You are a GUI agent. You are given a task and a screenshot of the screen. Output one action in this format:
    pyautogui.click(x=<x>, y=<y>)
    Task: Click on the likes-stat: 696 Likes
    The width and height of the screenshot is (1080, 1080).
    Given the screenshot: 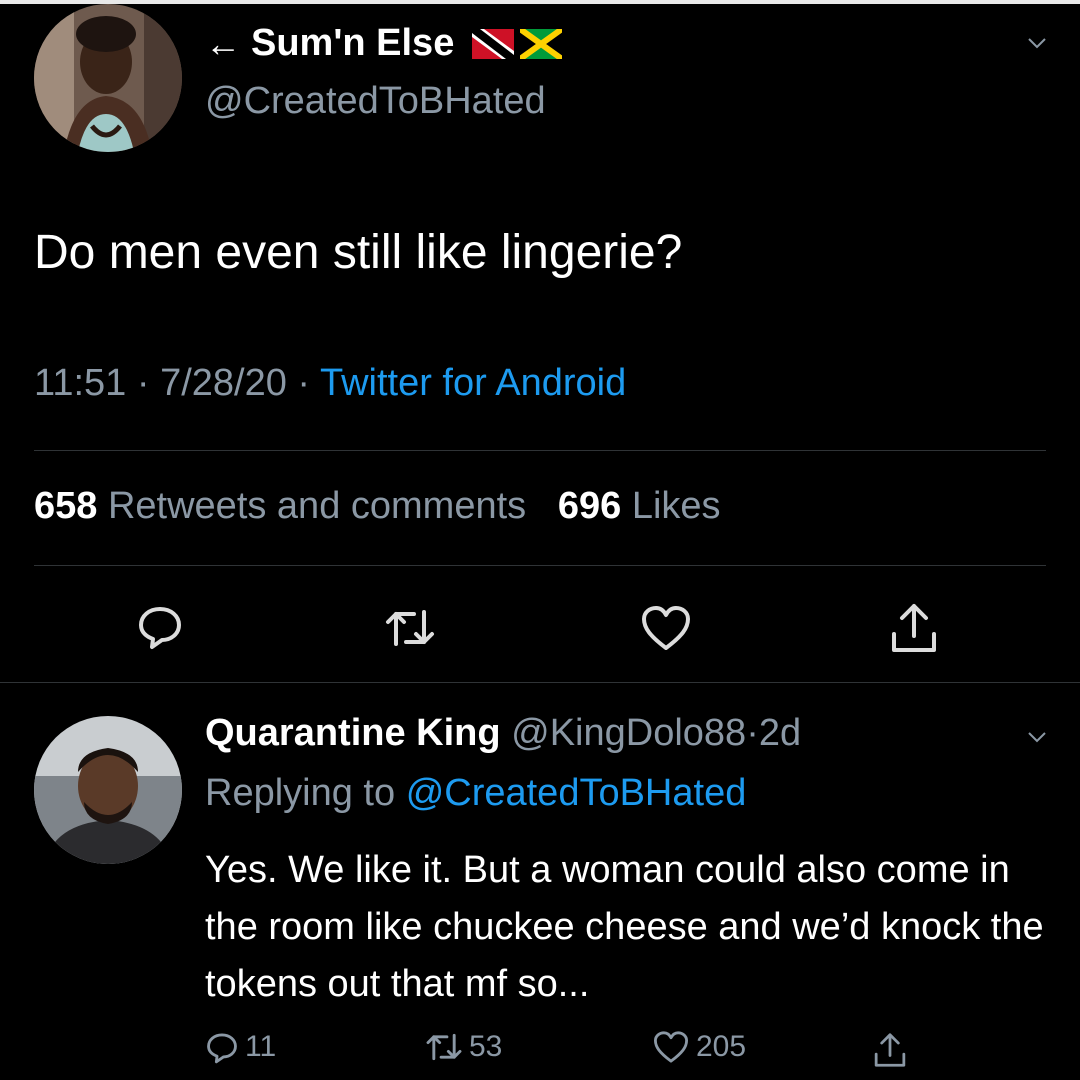 What is the action you would take?
    pyautogui.click(x=639, y=506)
    